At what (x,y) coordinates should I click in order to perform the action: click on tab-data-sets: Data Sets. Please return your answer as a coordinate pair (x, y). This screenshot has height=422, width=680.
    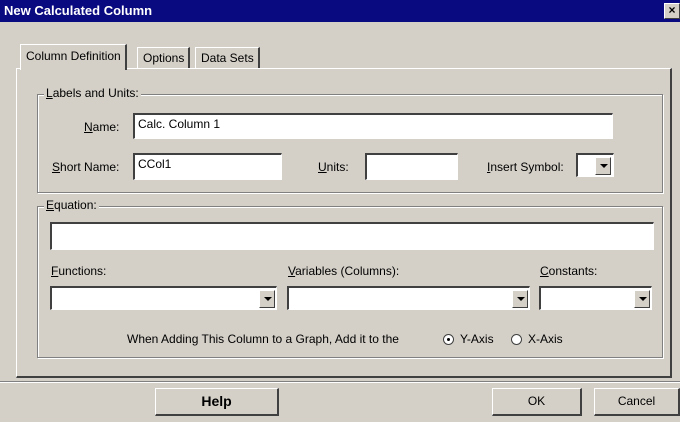
    Looking at the image, I should click on (227, 58).